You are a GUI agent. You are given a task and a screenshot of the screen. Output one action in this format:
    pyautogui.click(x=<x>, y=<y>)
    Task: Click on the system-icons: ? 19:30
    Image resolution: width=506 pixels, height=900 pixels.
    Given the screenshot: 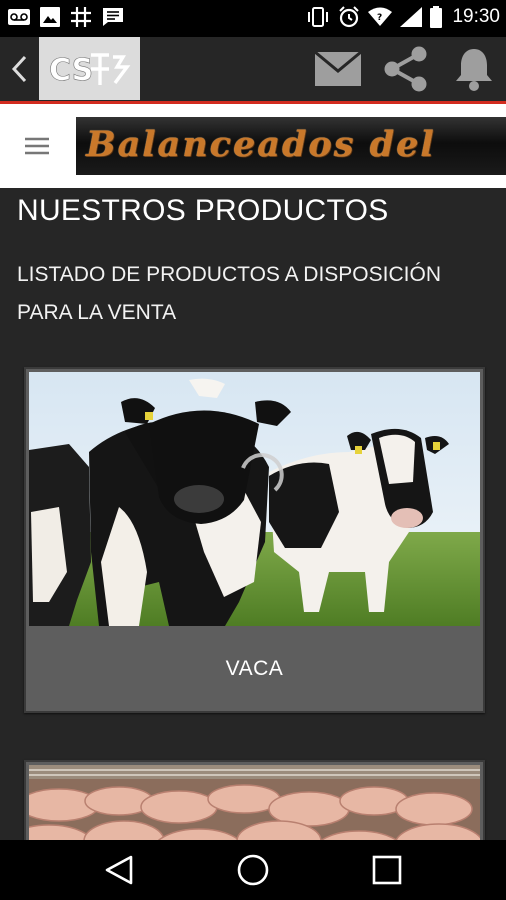 What is the action you would take?
    pyautogui.click(x=403, y=17)
    